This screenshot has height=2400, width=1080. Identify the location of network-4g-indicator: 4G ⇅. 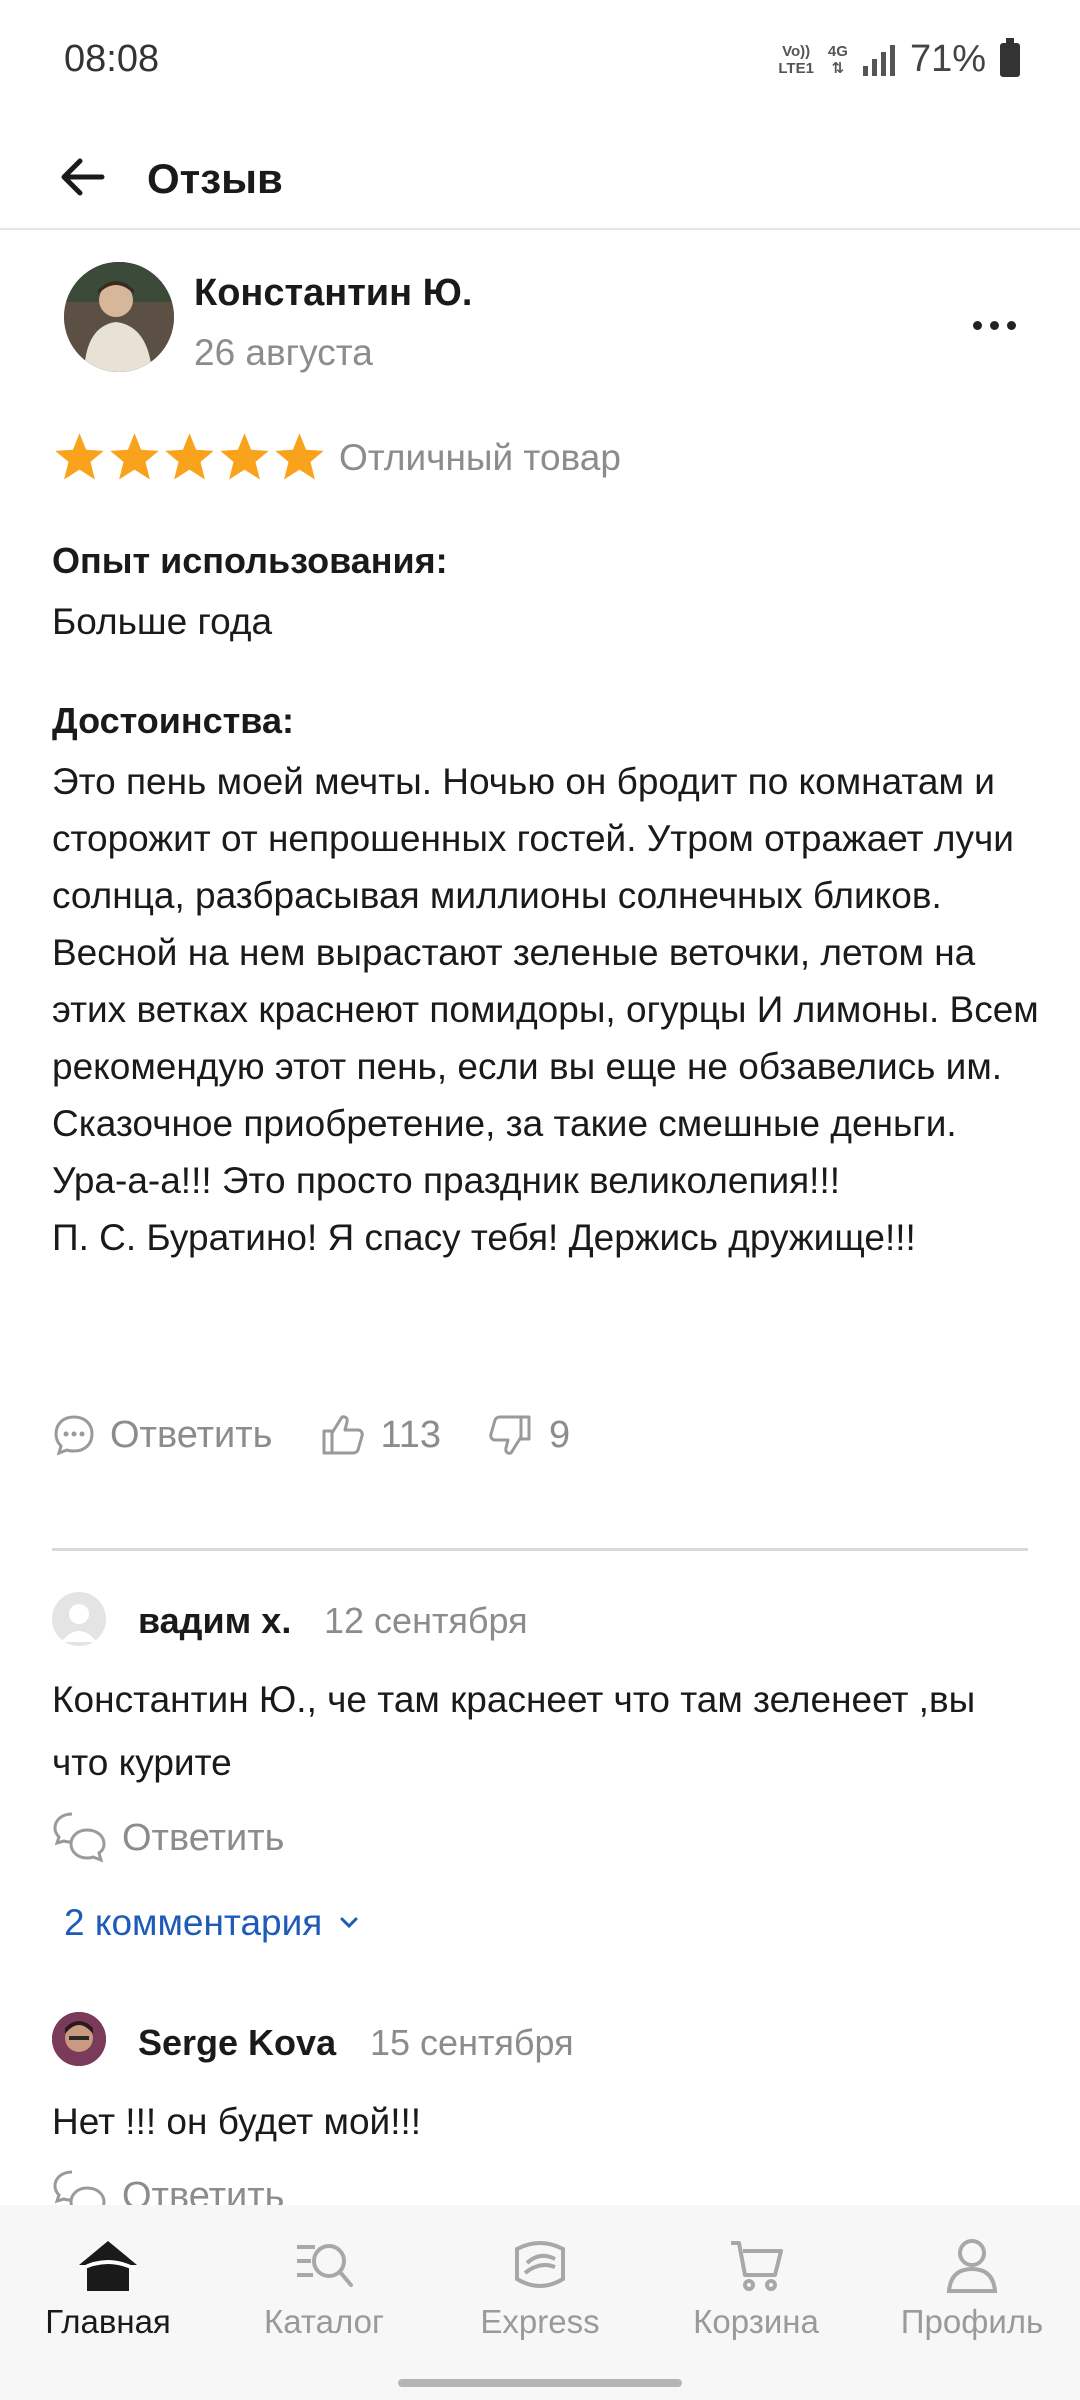
(837, 59).